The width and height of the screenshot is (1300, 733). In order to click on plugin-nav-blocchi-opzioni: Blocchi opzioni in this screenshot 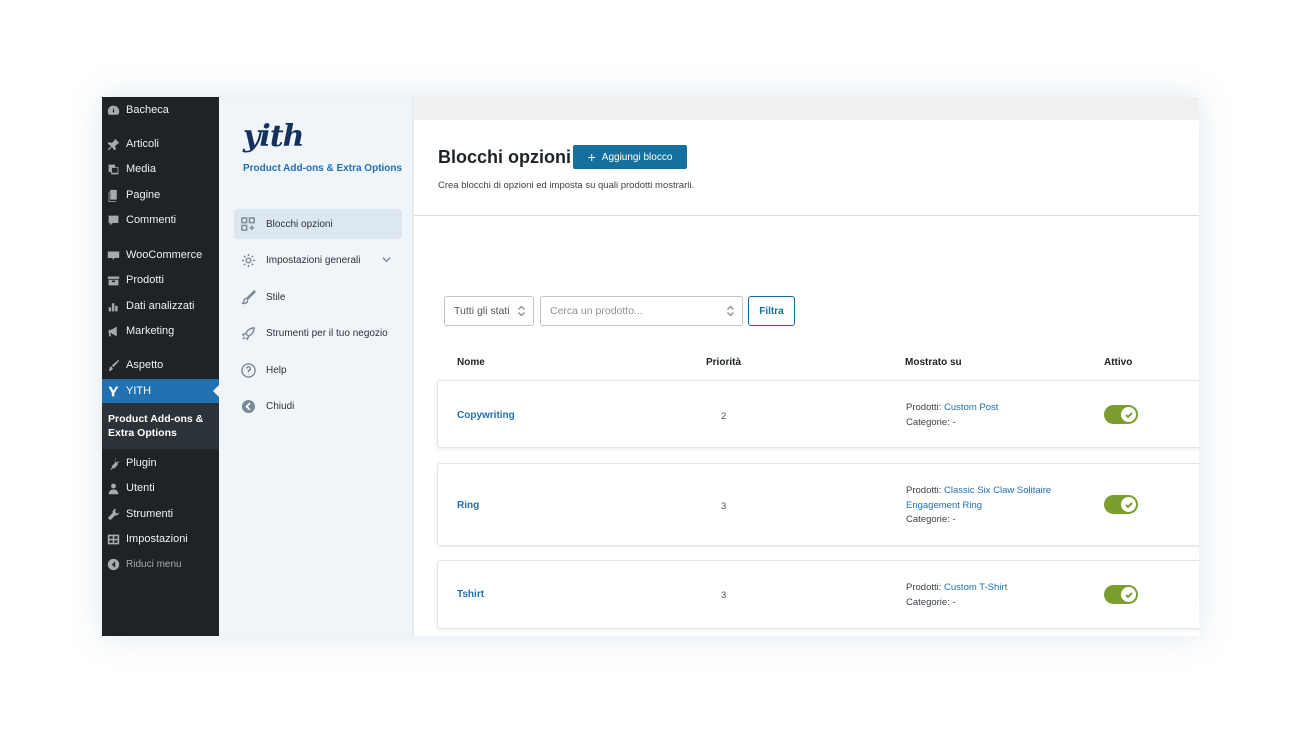, I will do `click(318, 224)`.